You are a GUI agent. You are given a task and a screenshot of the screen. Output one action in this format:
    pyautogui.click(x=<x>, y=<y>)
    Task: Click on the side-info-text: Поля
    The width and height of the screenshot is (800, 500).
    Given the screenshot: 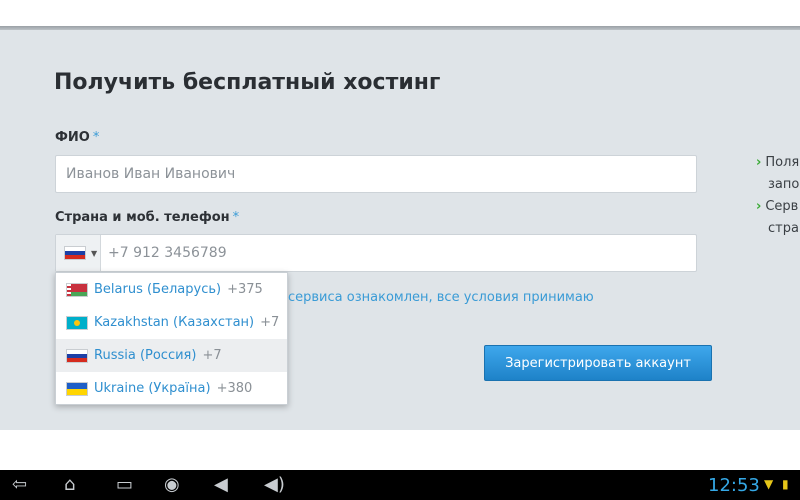 What is the action you would take?
    pyautogui.click(x=782, y=162)
    